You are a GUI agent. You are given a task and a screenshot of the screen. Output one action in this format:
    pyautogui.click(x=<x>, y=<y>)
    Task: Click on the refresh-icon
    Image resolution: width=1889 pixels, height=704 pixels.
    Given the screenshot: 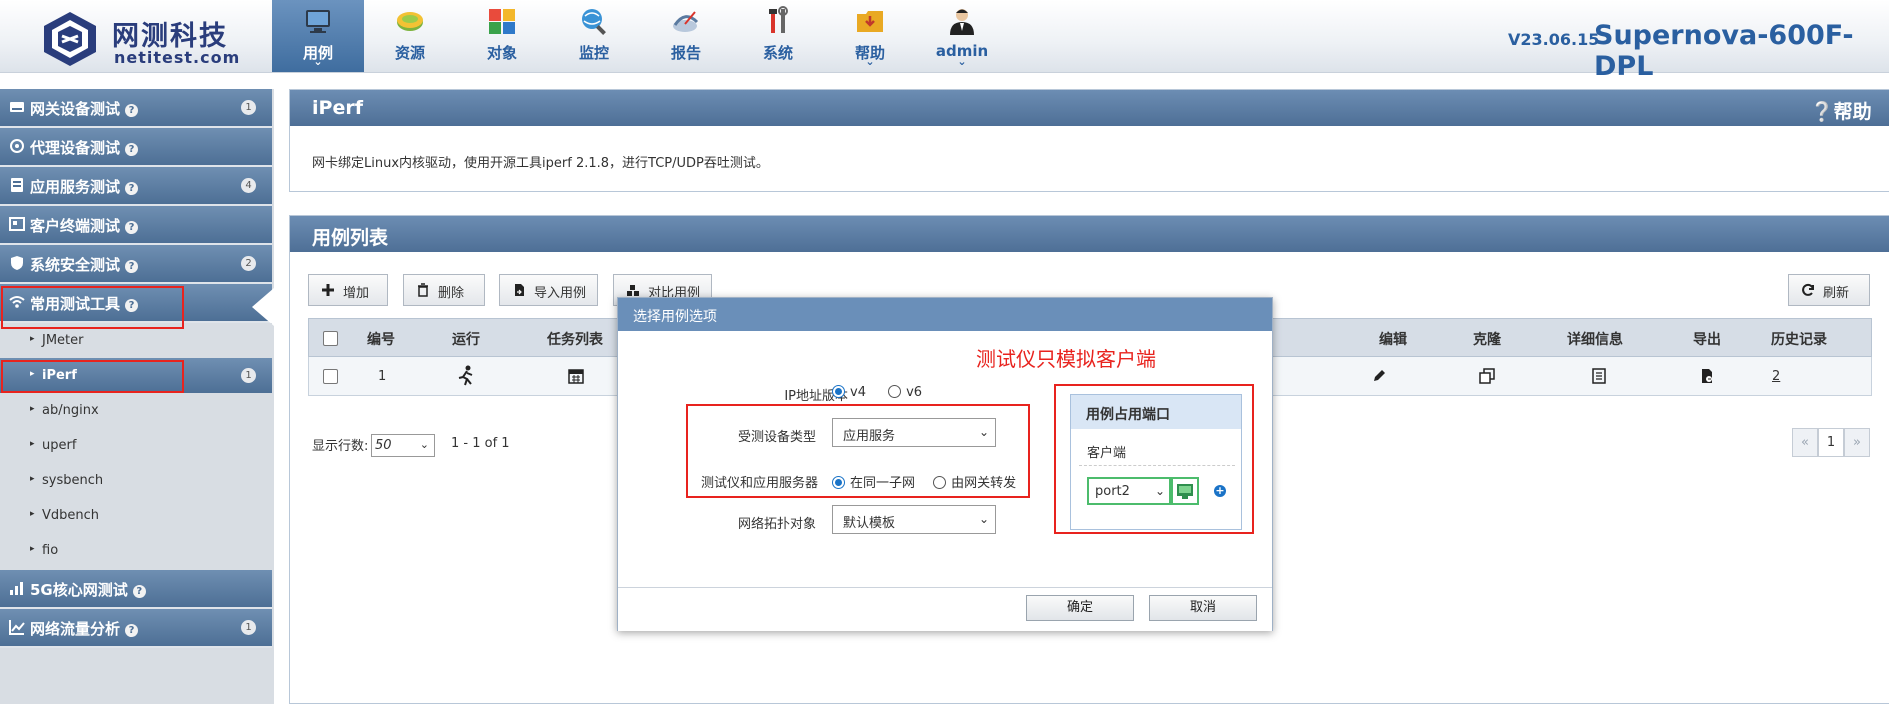 What is the action you would take?
    pyautogui.click(x=1808, y=289)
    